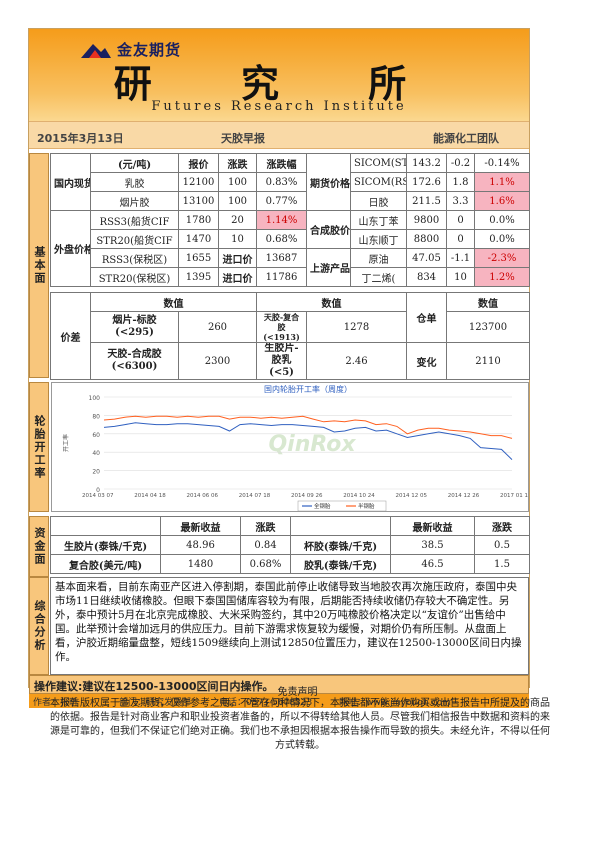 The height and width of the screenshot is (842, 595). Describe the element at coordinates (432, 526) in the screenshot. I see `funds-header: 最新收益` at that location.